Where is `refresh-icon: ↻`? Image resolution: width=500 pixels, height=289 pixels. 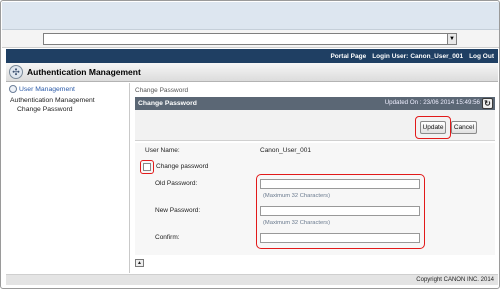 refresh-icon: ↻ is located at coordinates (487, 103).